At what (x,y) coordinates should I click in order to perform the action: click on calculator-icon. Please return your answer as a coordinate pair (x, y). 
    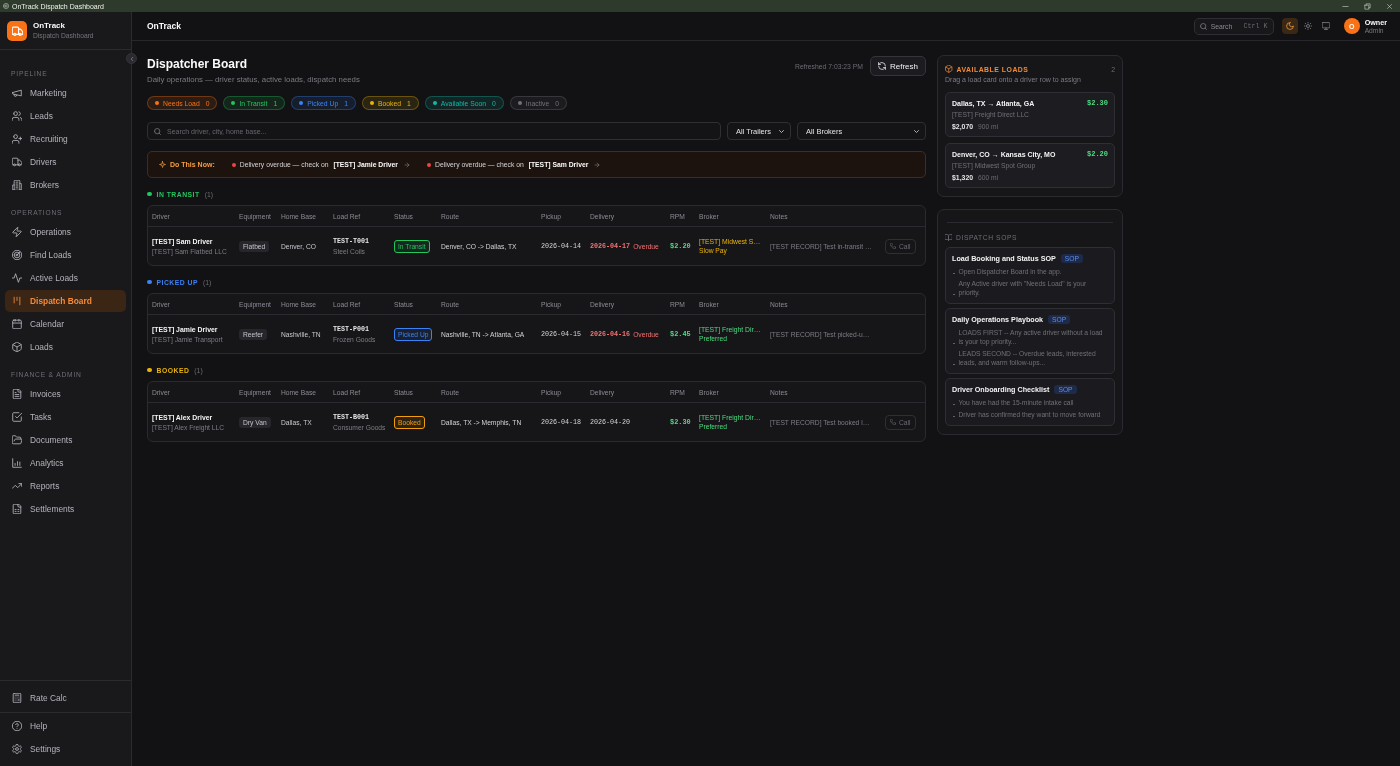
    Looking at the image, I should click on (17, 698).